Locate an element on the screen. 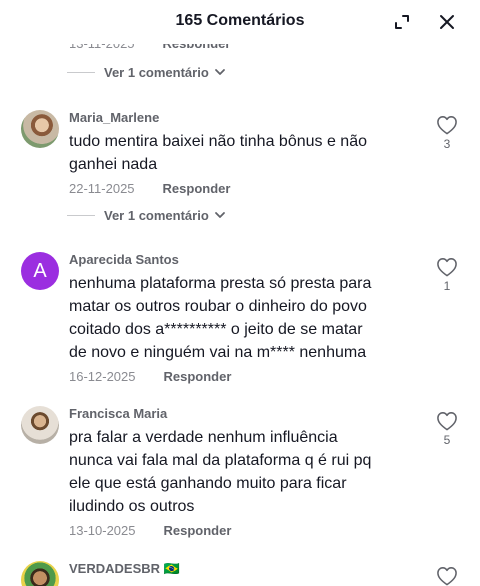 This screenshot has width=480, height=586. comment-date: 16-12-2025 is located at coordinates (102, 376).